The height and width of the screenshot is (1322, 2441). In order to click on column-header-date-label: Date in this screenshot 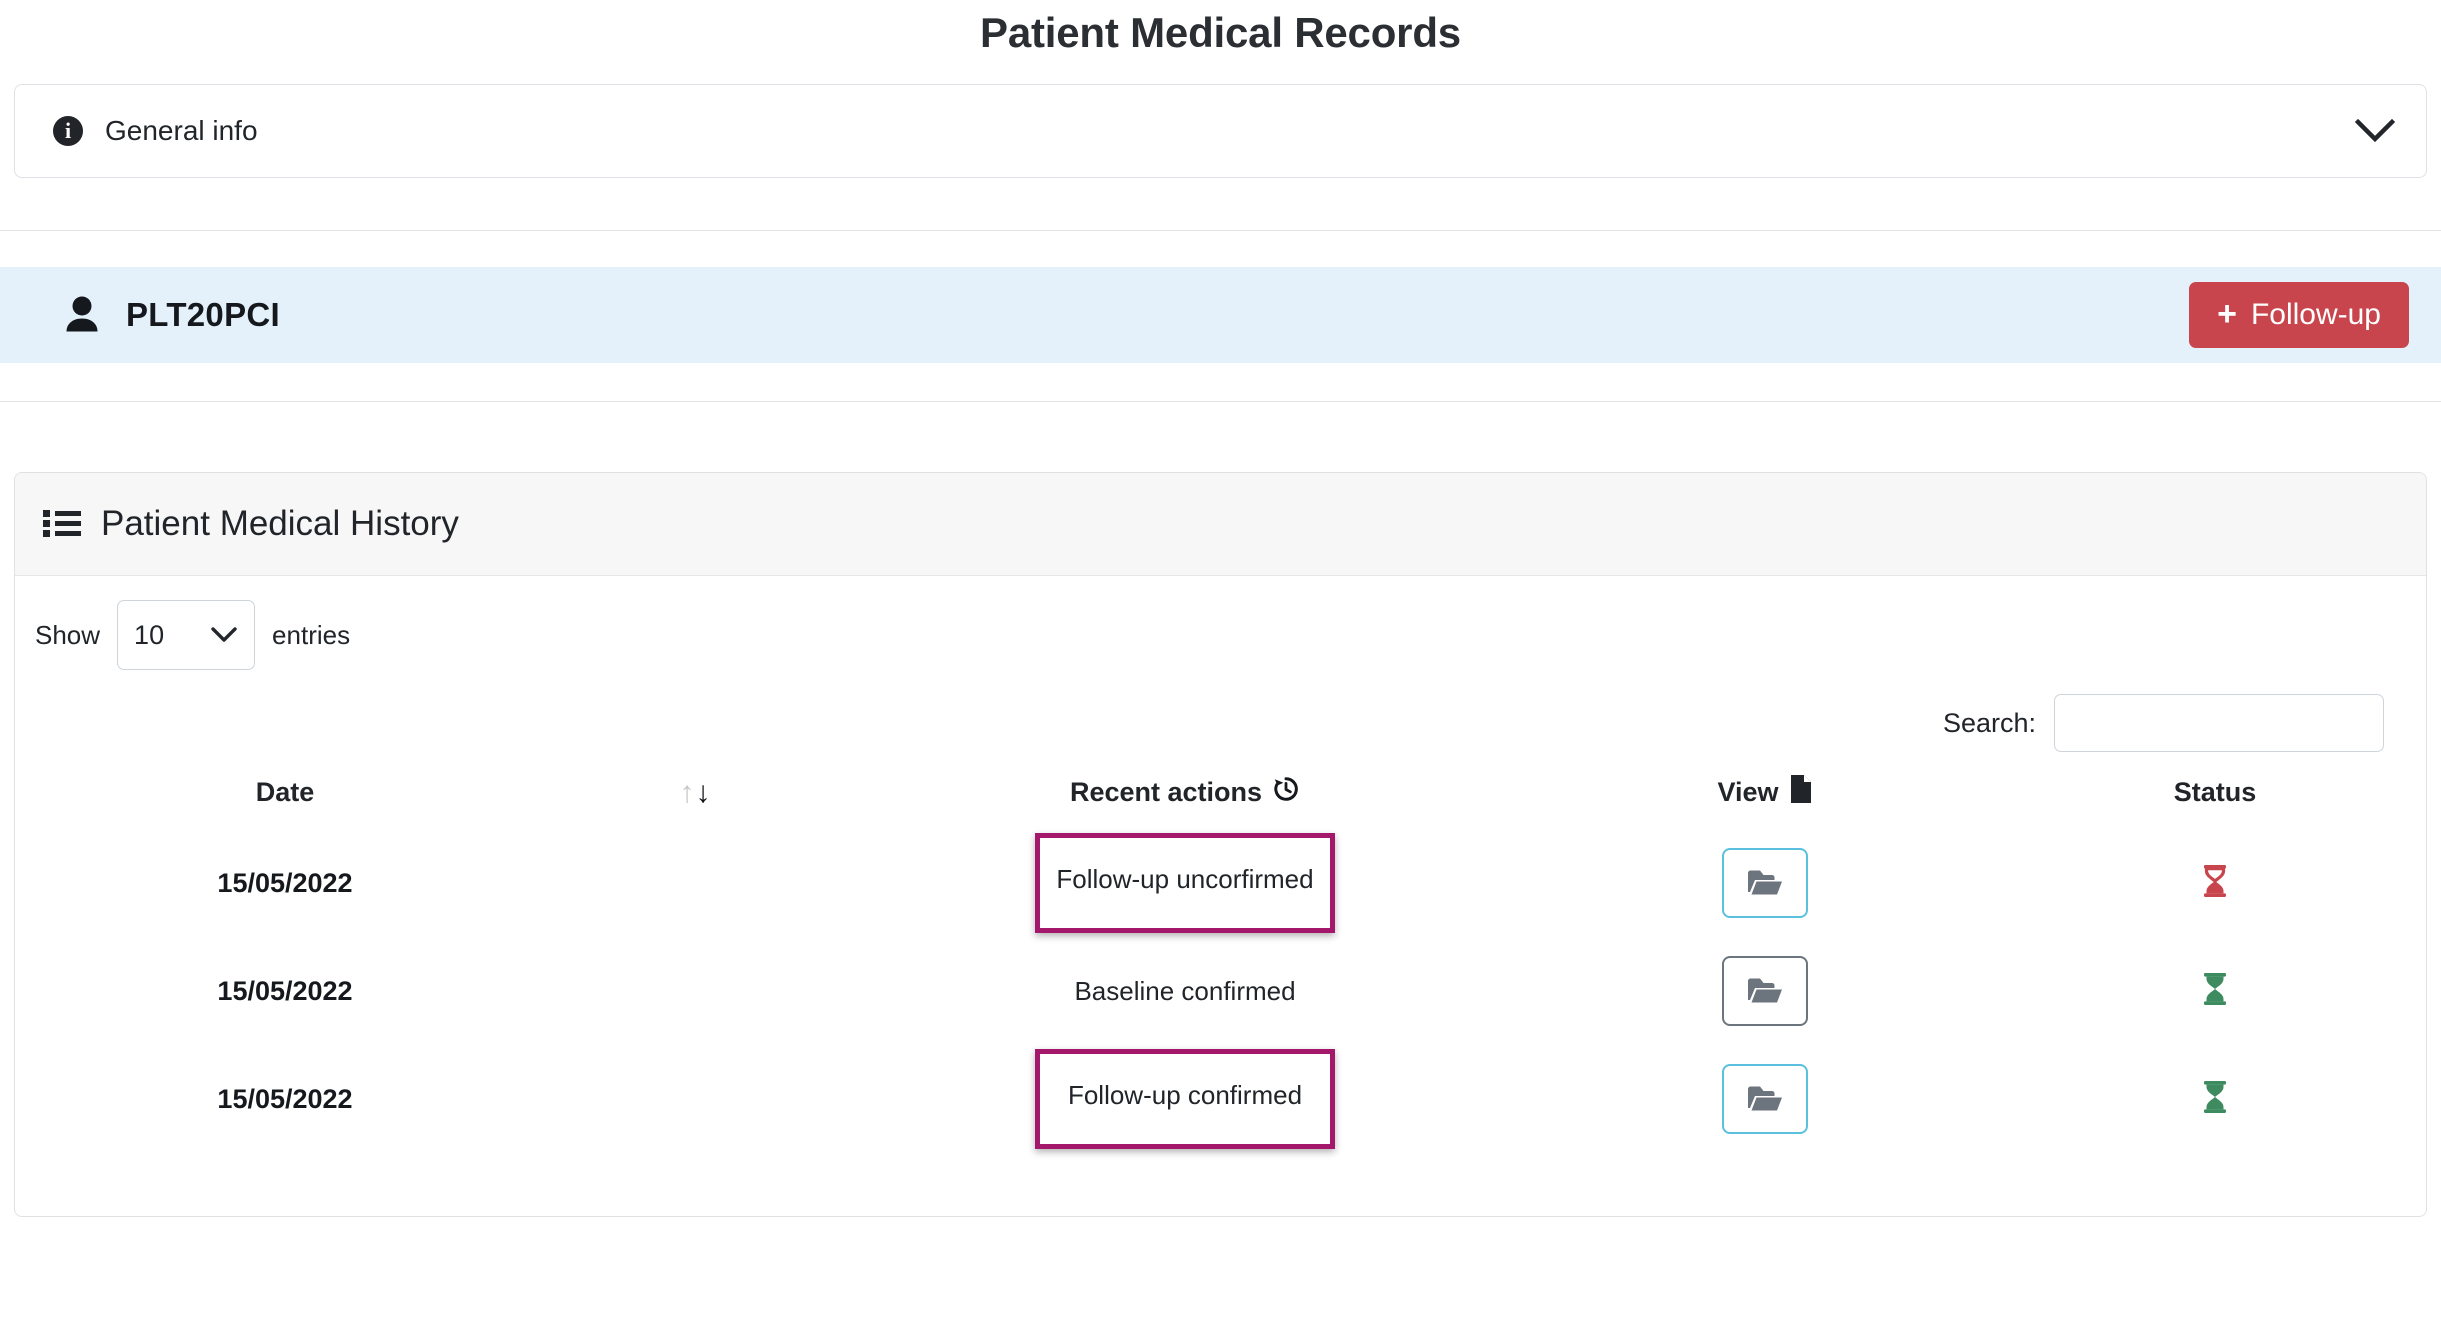, I will do `click(285, 792)`.